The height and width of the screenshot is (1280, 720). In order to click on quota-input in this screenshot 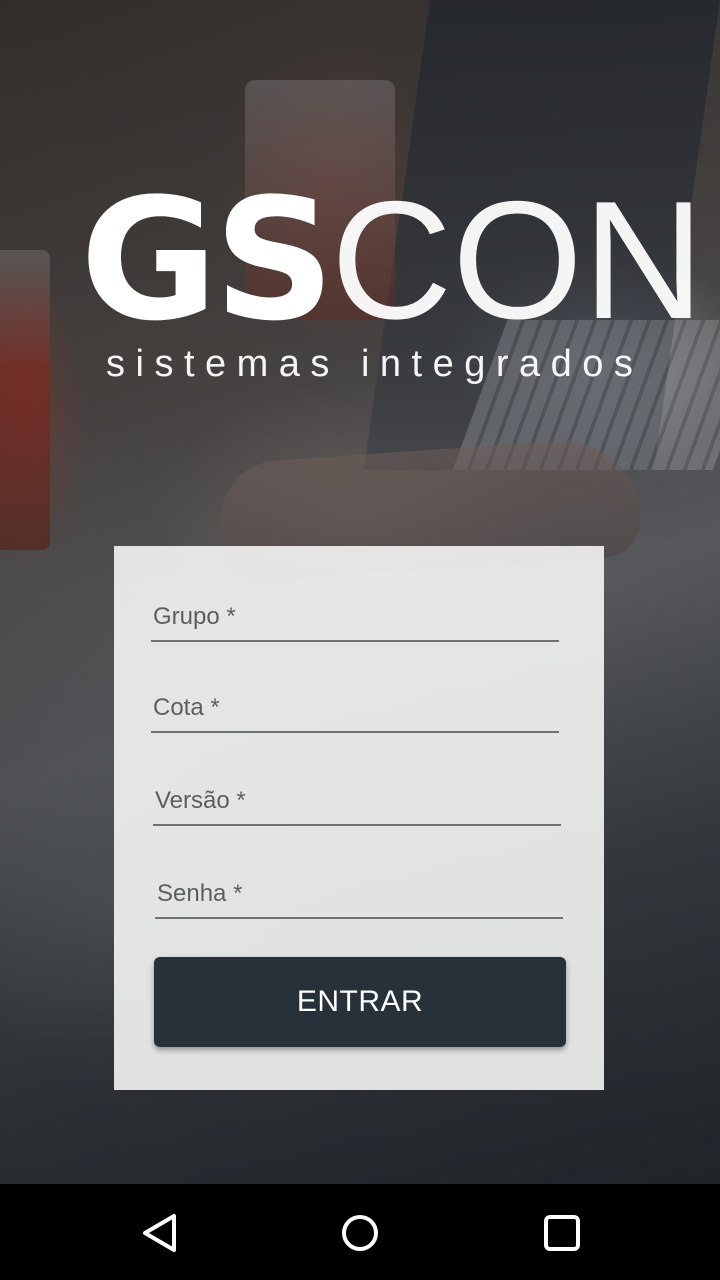, I will do `click(355, 702)`.